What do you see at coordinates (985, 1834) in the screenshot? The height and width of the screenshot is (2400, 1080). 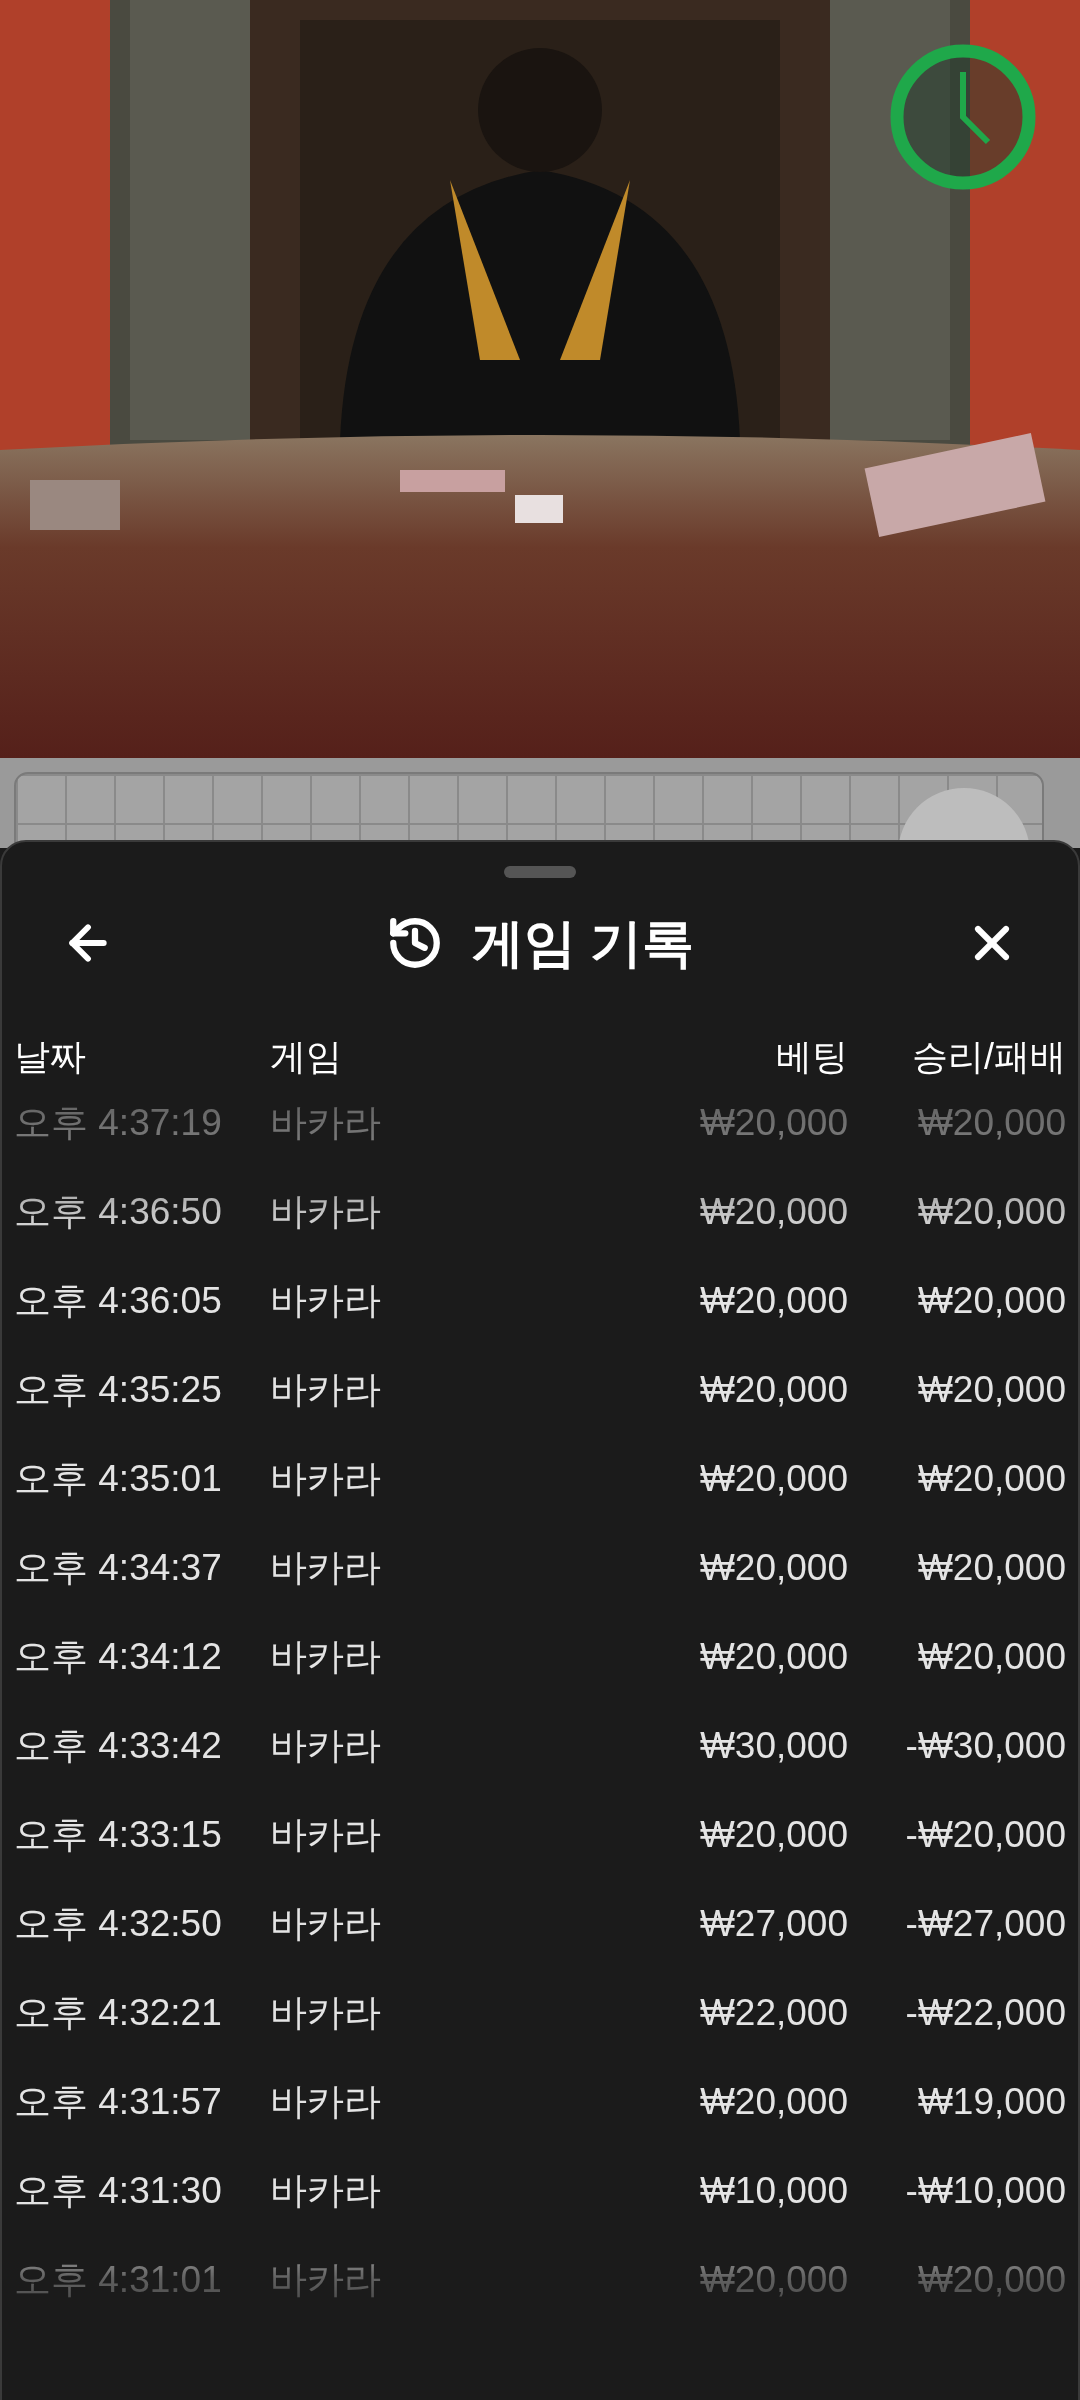 I see `table-cell: -₩20,000` at bounding box center [985, 1834].